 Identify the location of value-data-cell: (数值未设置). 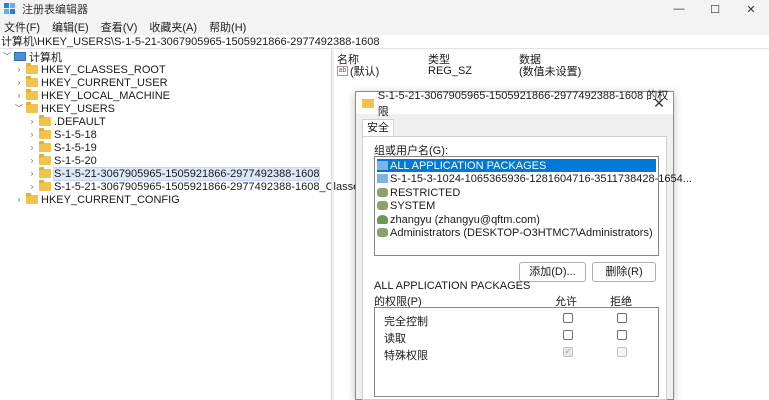
(550, 71).